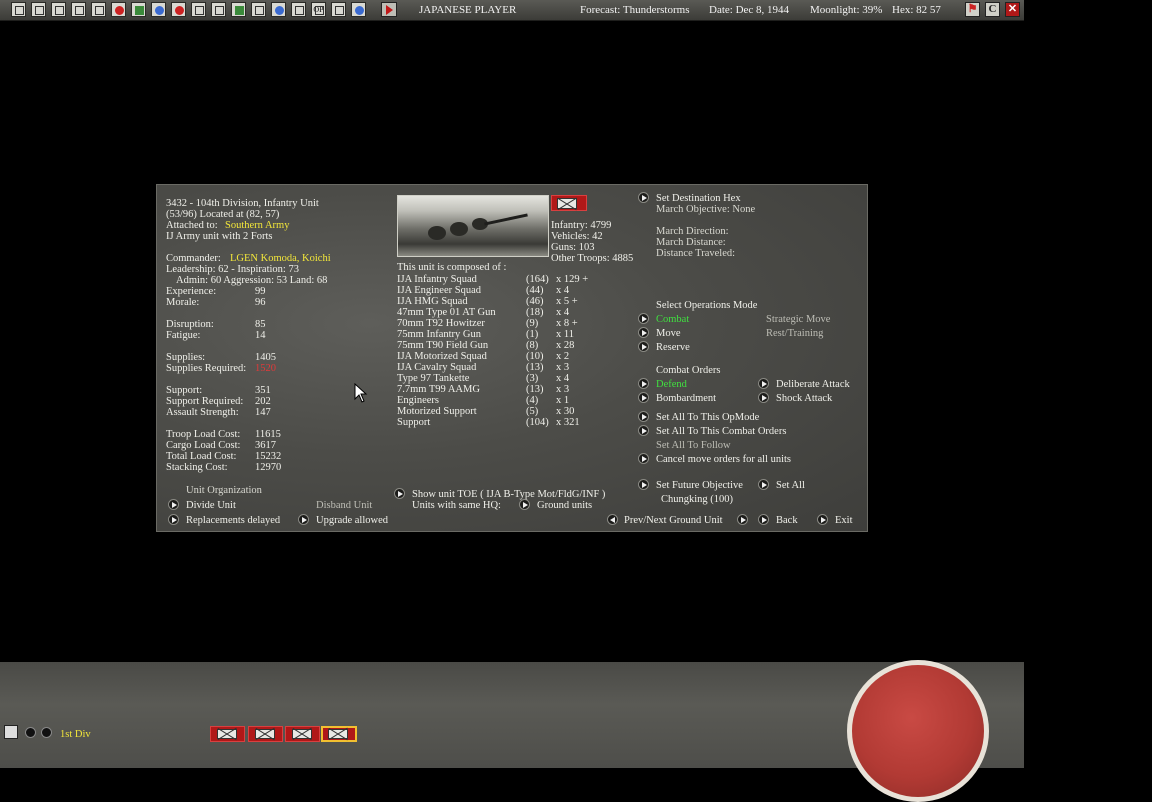 The image size is (1152, 802). I want to click on close-icon: ✕, so click(1012, 9).